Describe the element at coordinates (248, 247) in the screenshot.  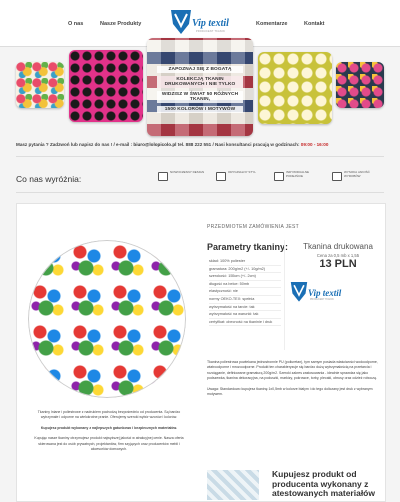
I see `params-title: Parametry tkaniny:` at that location.